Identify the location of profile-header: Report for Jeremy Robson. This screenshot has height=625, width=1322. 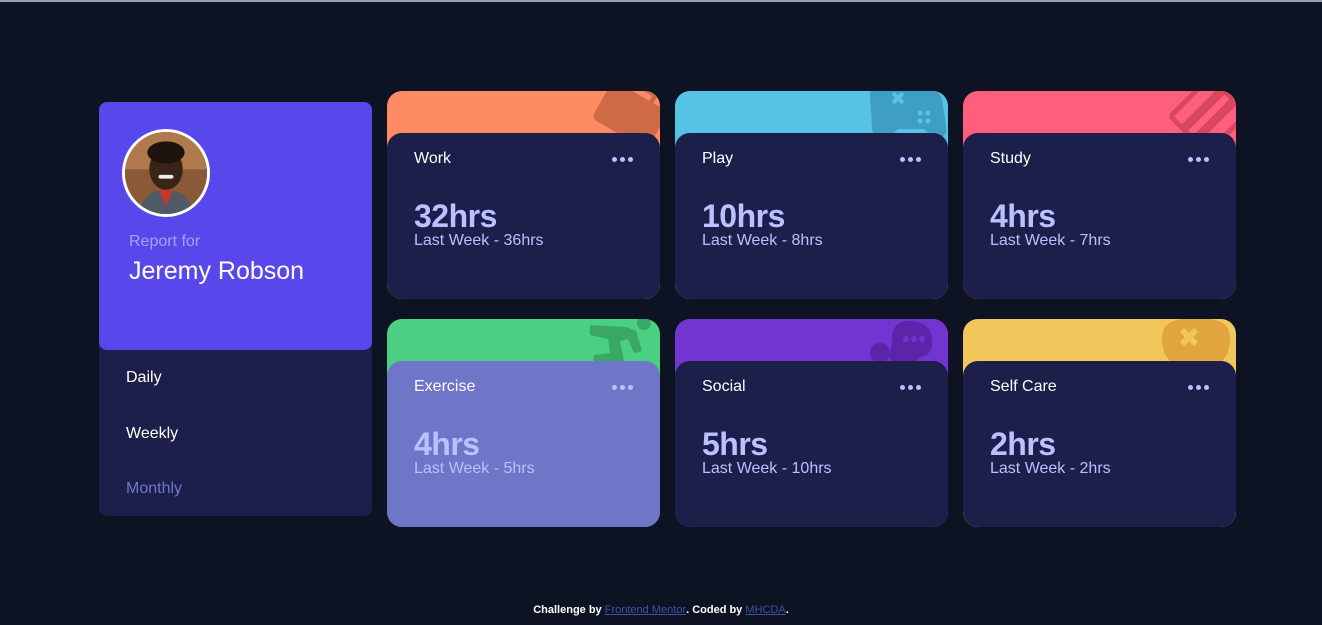
(235, 226).